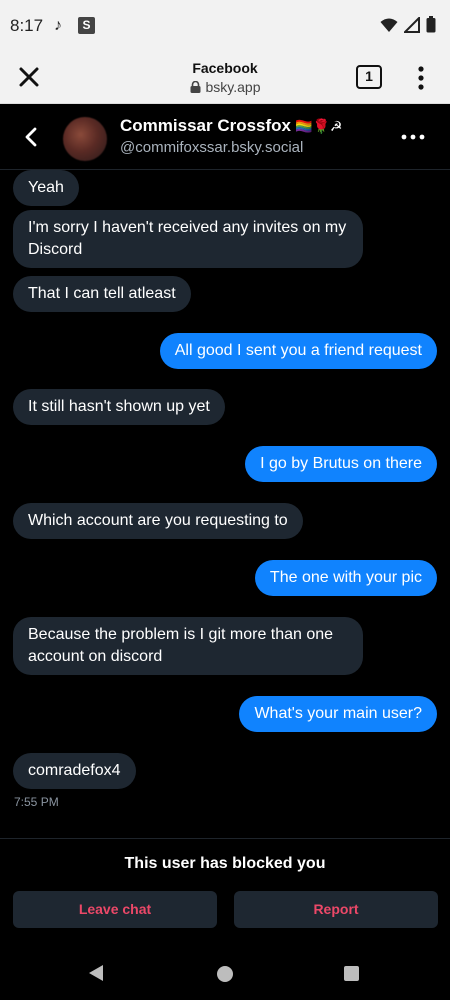 This screenshot has height=1000, width=450. What do you see at coordinates (431, 24) in the screenshot?
I see `battery-icon` at bounding box center [431, 24].